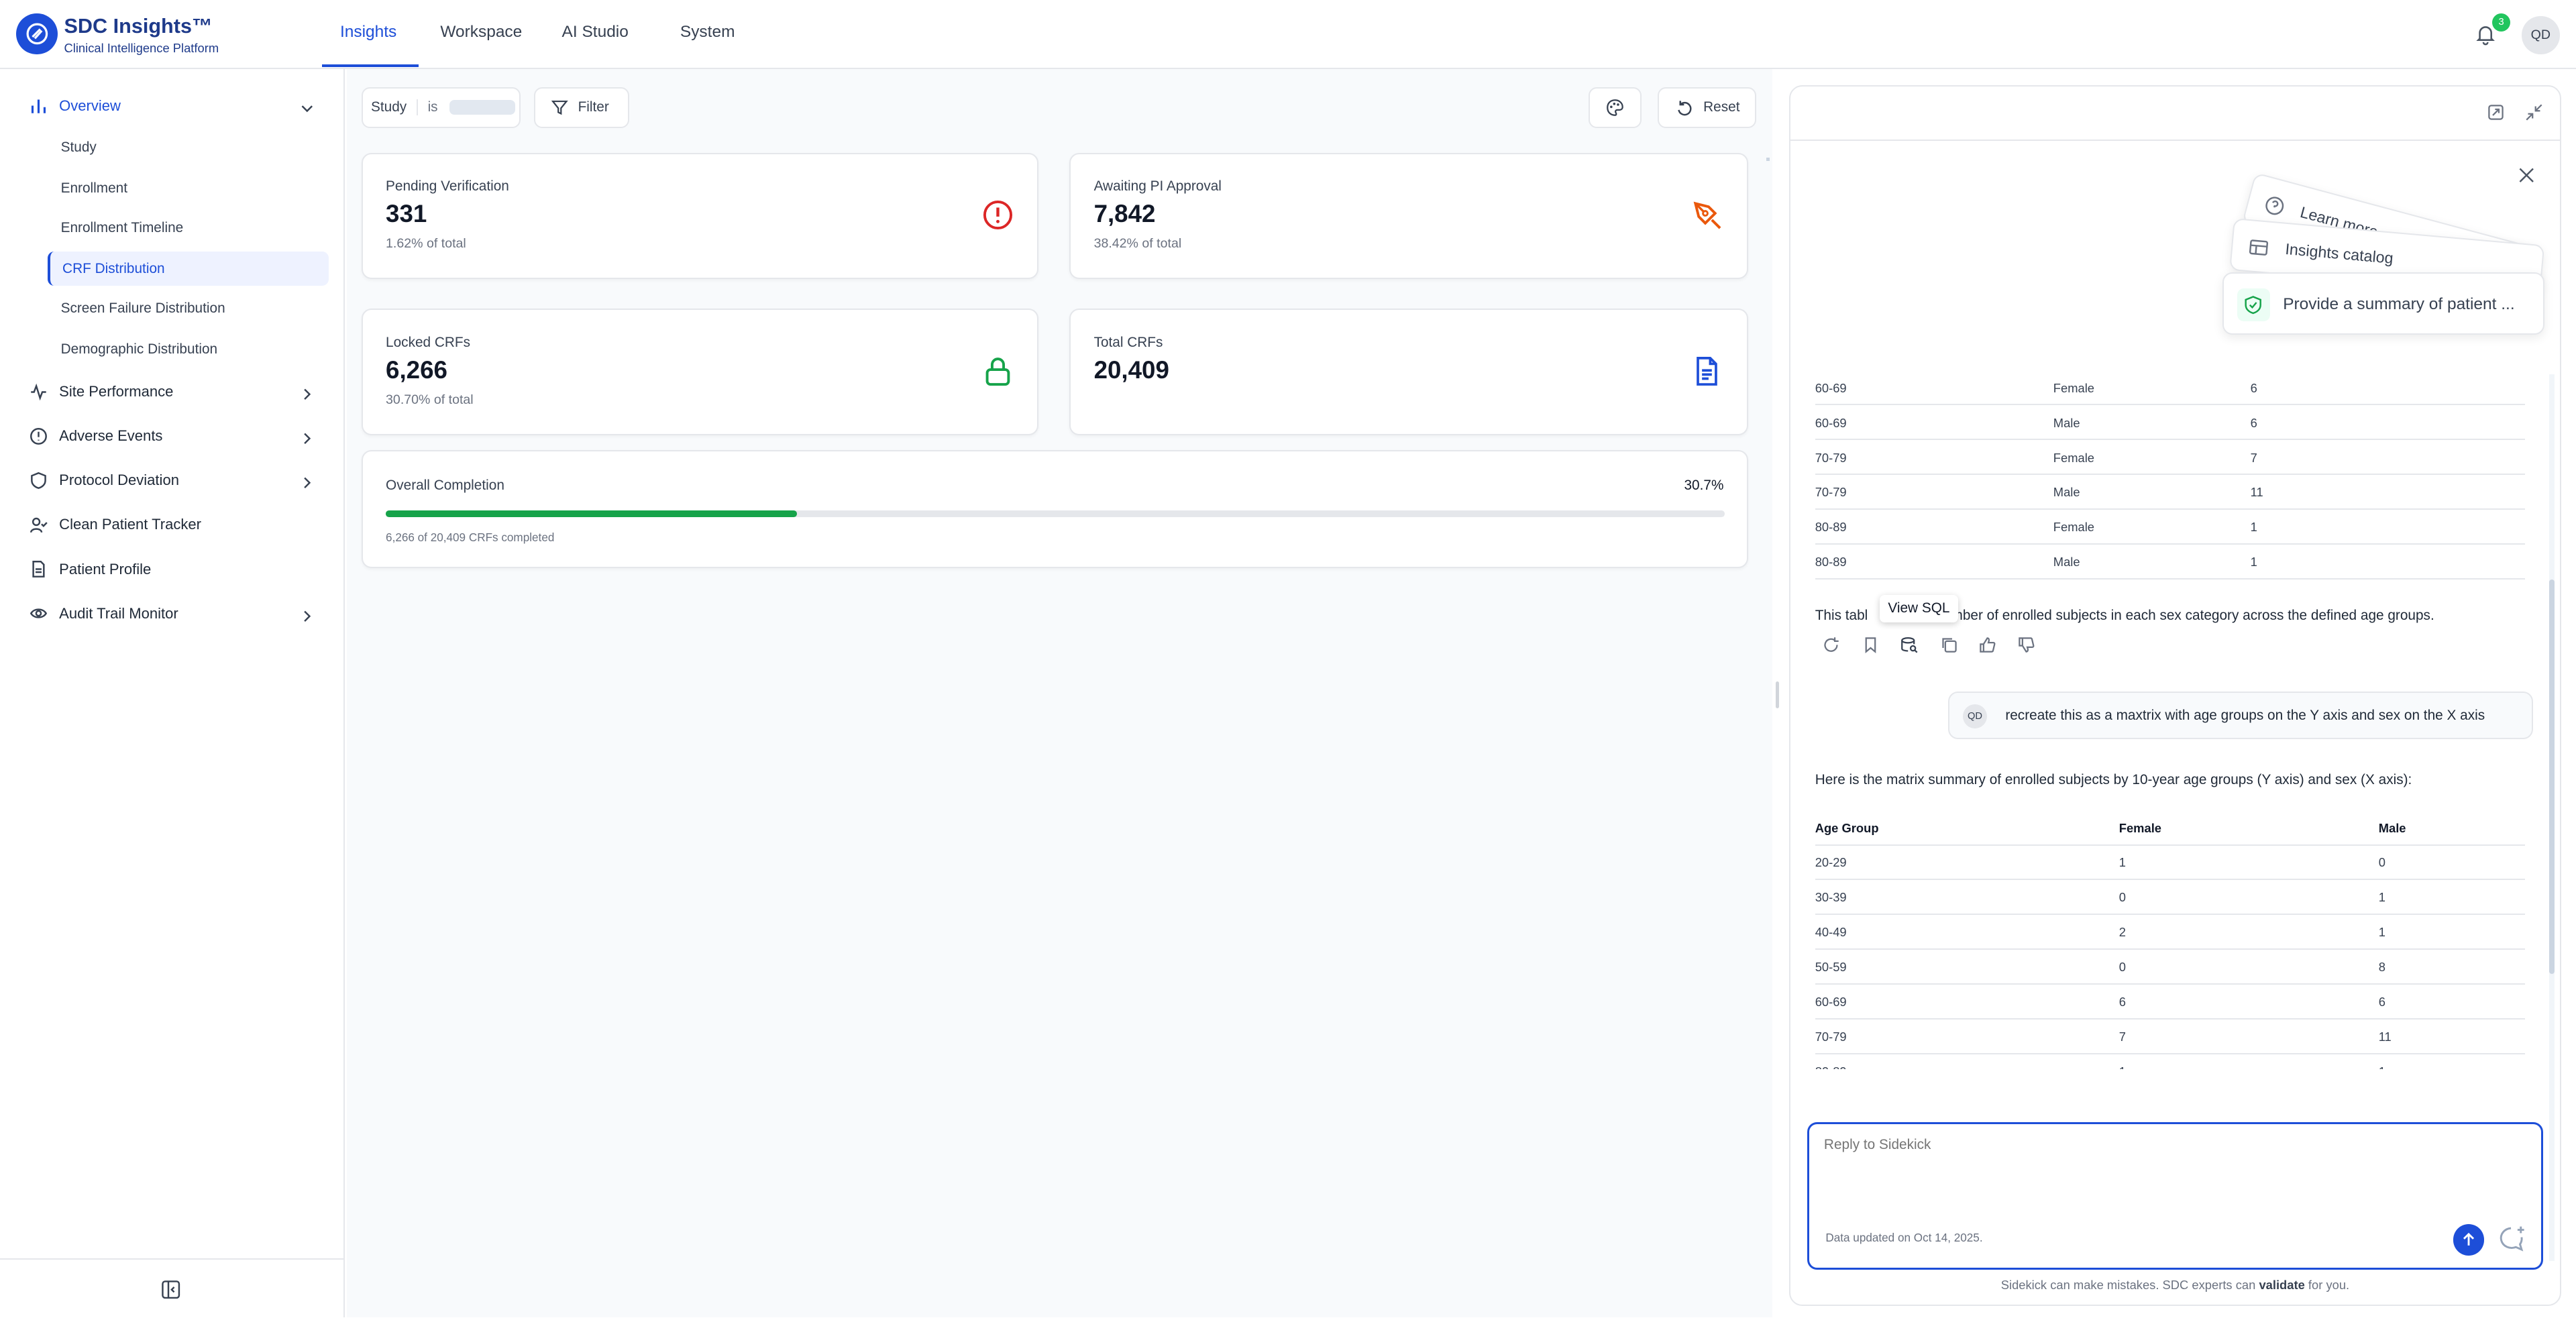  Describe the element at coordinates (2496, 112) in the screenshot. I see `open-external-icon` at that location.